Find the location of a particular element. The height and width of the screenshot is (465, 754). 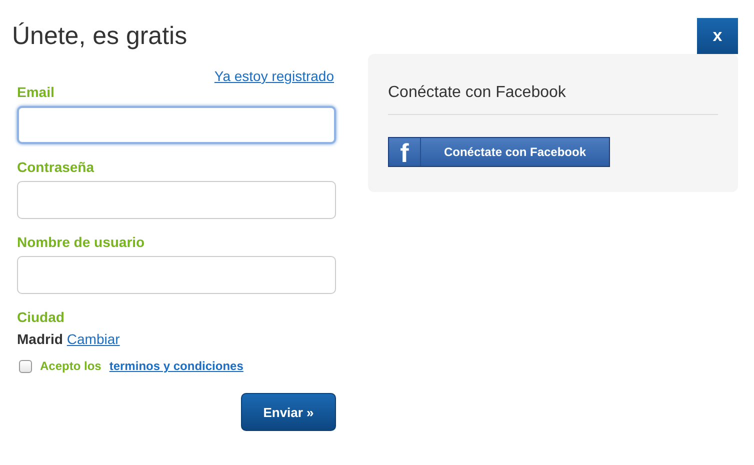

close-button: x is located at coordinates (717, 36).